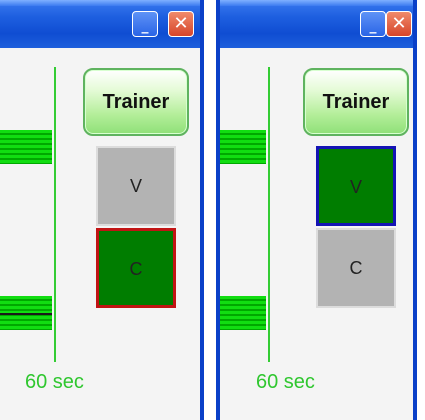 This screenshot has height=420, width=425. Describe the element at coordinates (26, 314) in the screenshot. I see `timeline-marker-line` at that location.